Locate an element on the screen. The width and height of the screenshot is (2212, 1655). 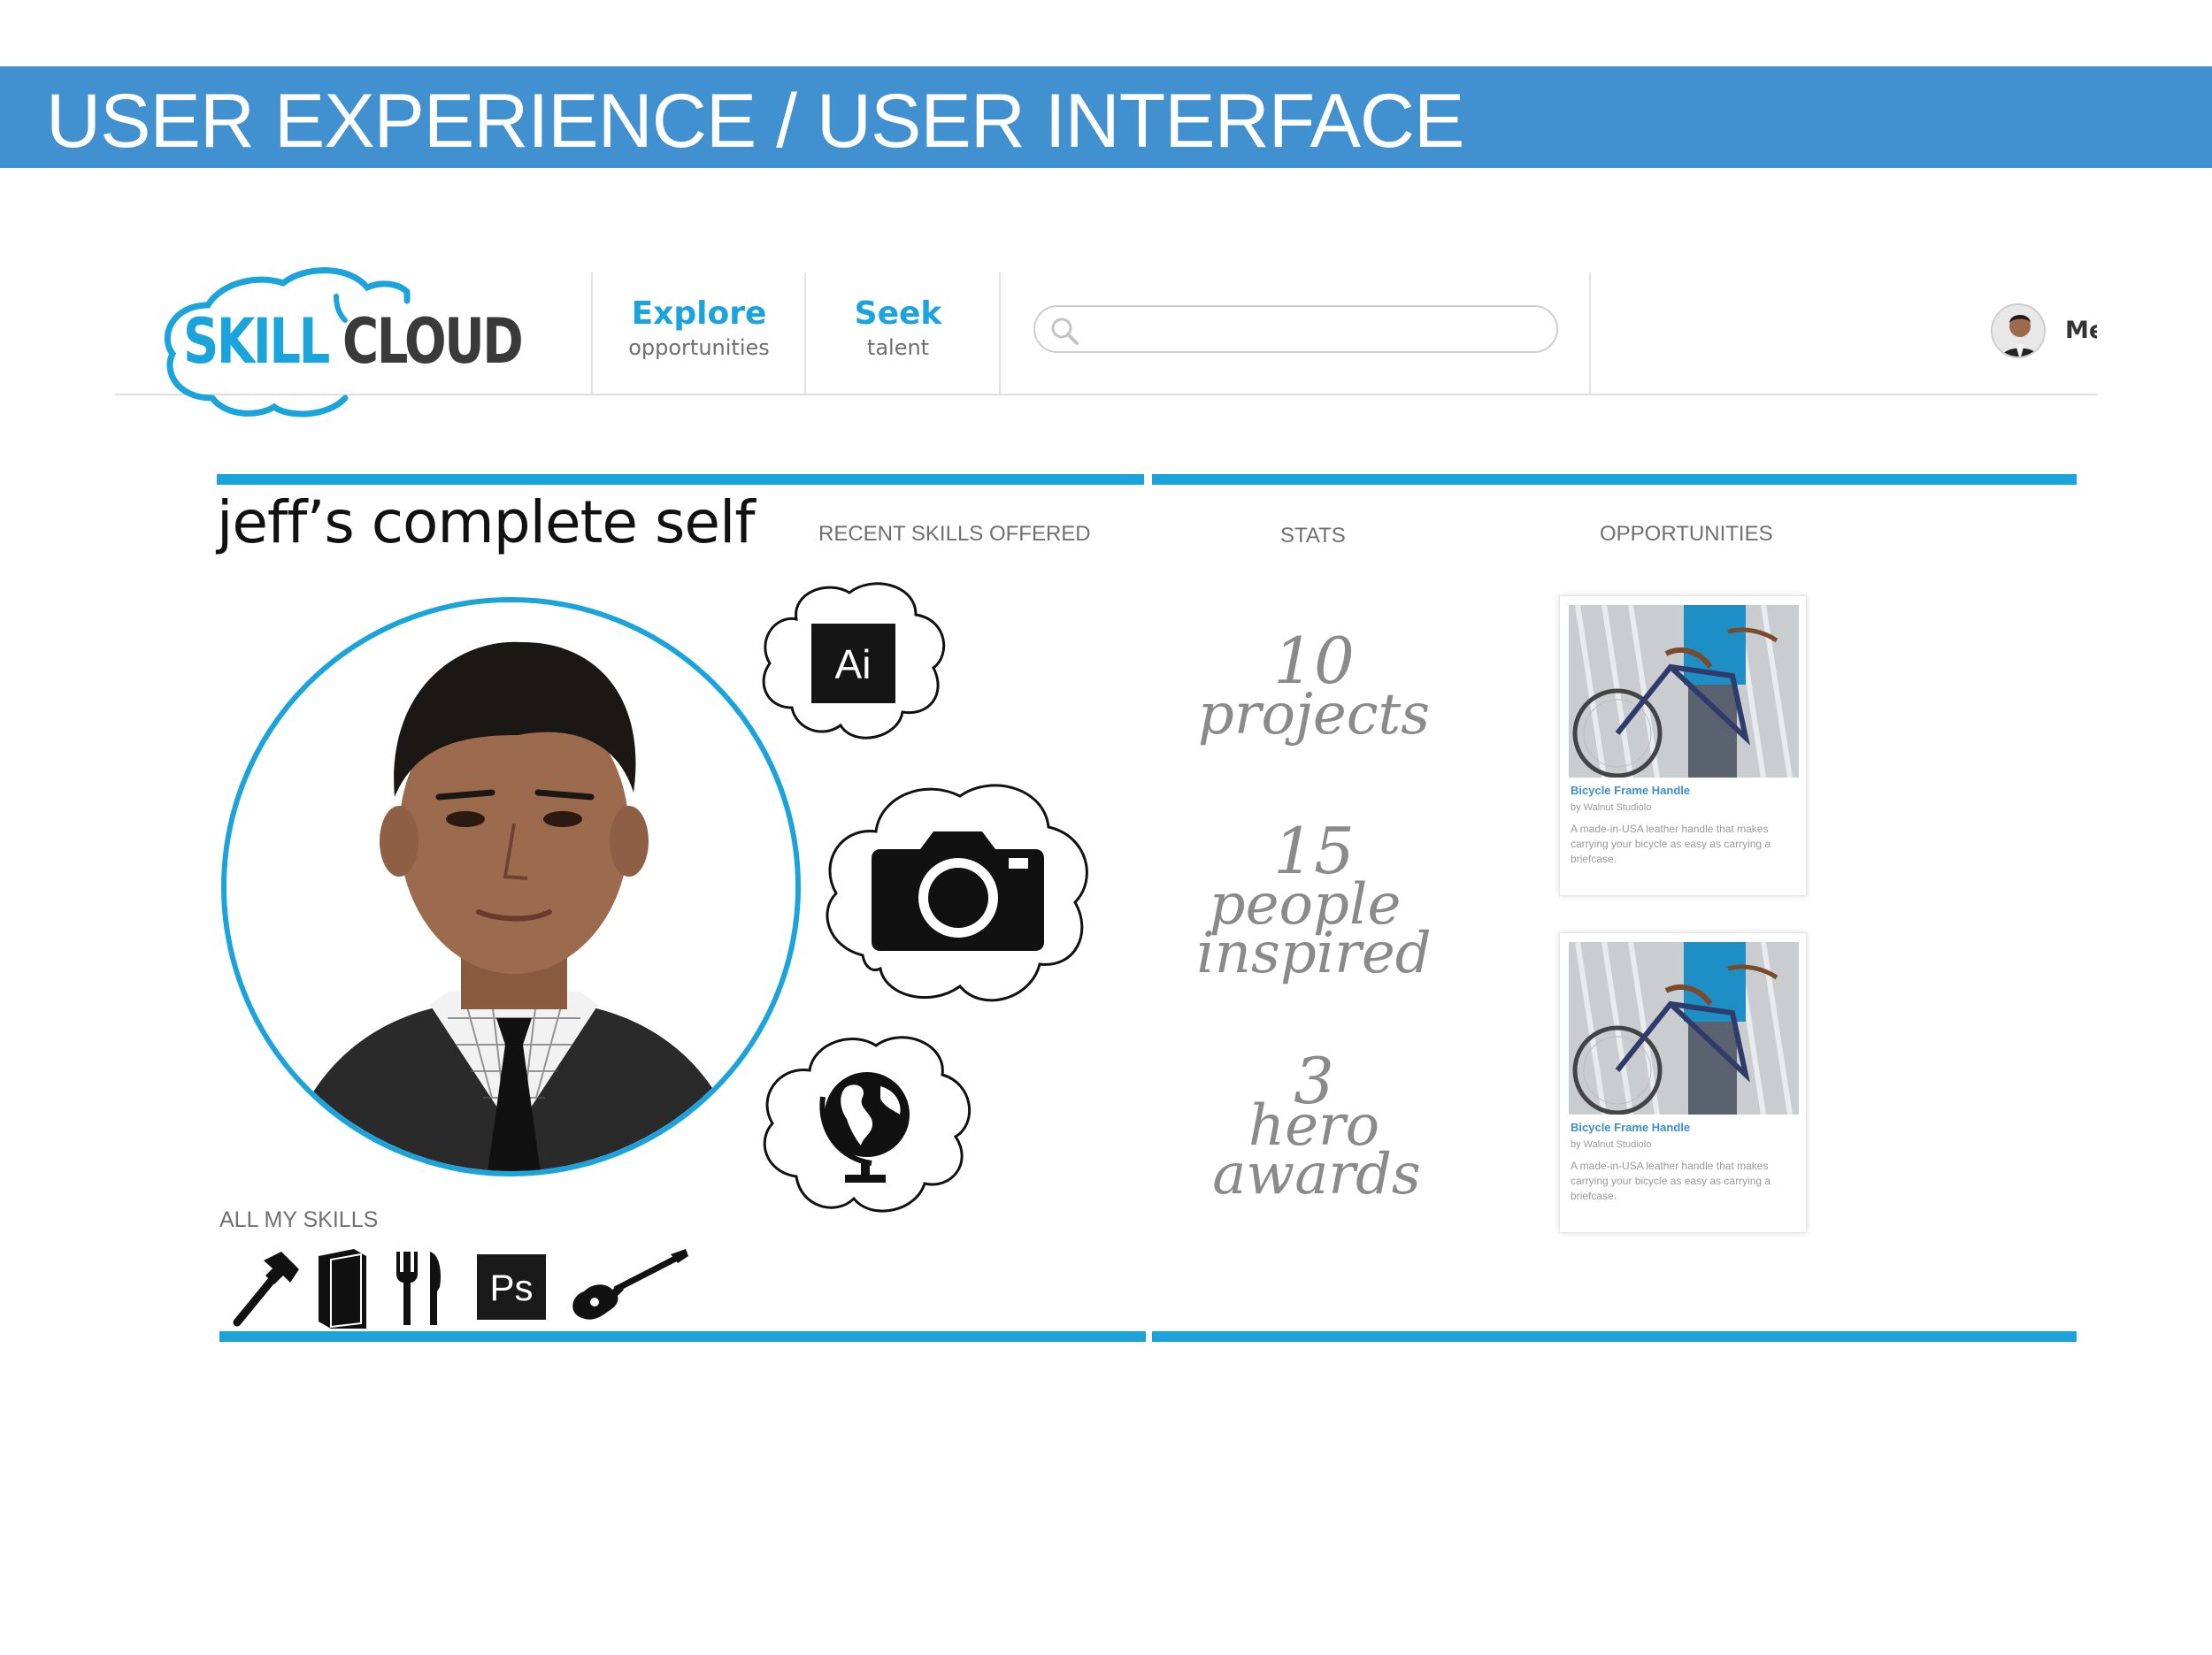
illustrator-icon: Ai is located at coordinates (854, 660).